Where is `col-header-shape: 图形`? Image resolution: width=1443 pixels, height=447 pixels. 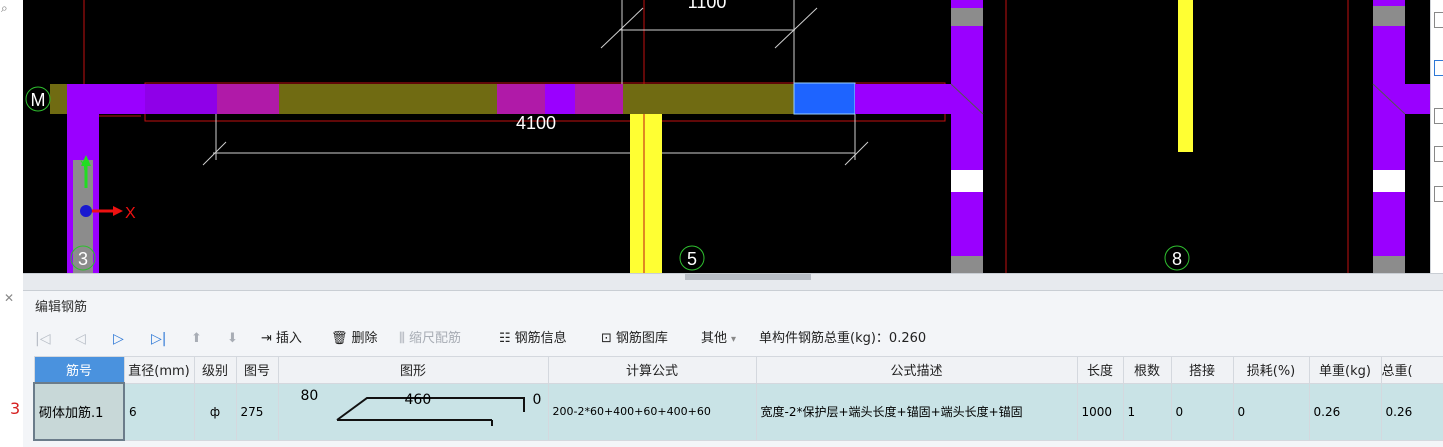
col-header-shape: 图形 is located at coordinates (413, 370).